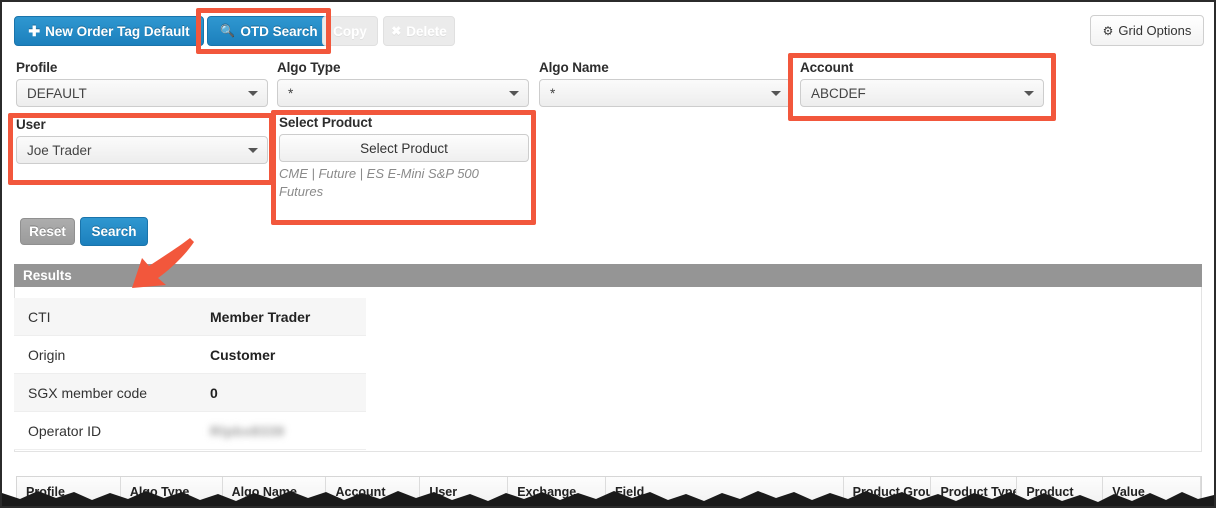  Describe the element at coordinates (163, 263) in the screenshot. I see `annotation-arrow-icon` at that location.